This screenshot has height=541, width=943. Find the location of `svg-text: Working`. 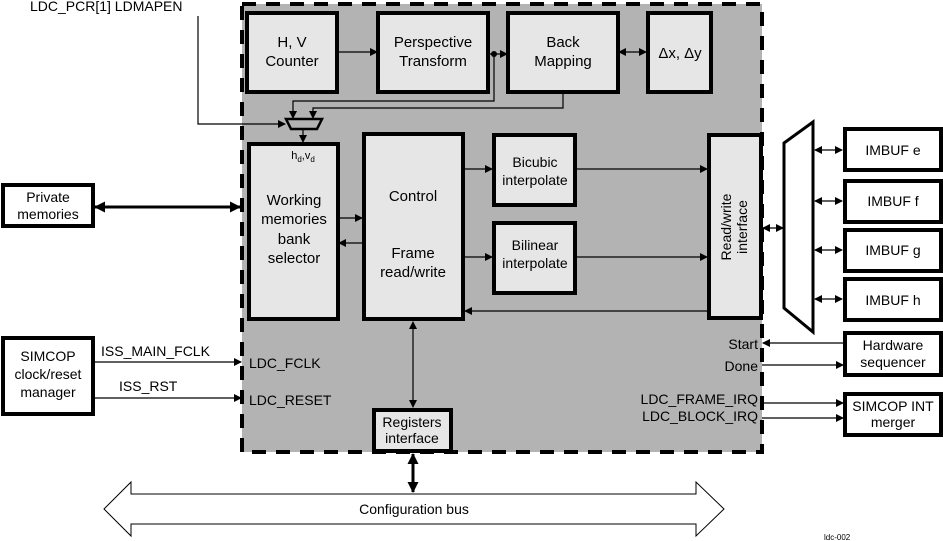

svg-text: Working is located at coordinates (294, 200).